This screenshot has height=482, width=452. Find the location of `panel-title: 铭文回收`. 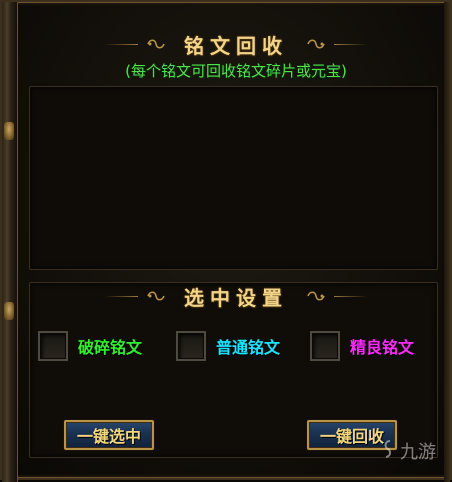

panel-title: 铭文回收 is located at coordinates (236, 46).